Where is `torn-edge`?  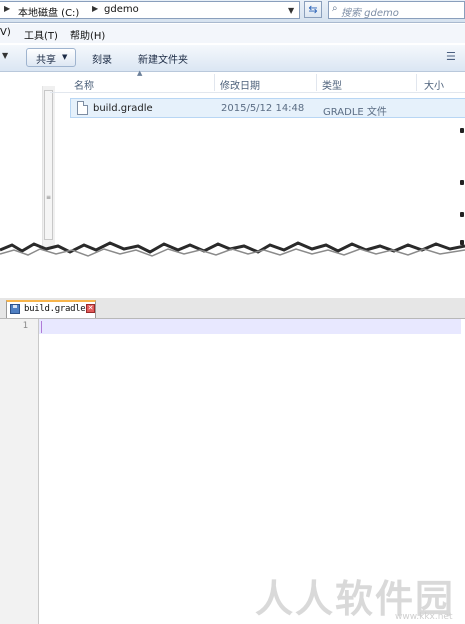 torn-edge is located at coordinates (232, 254).